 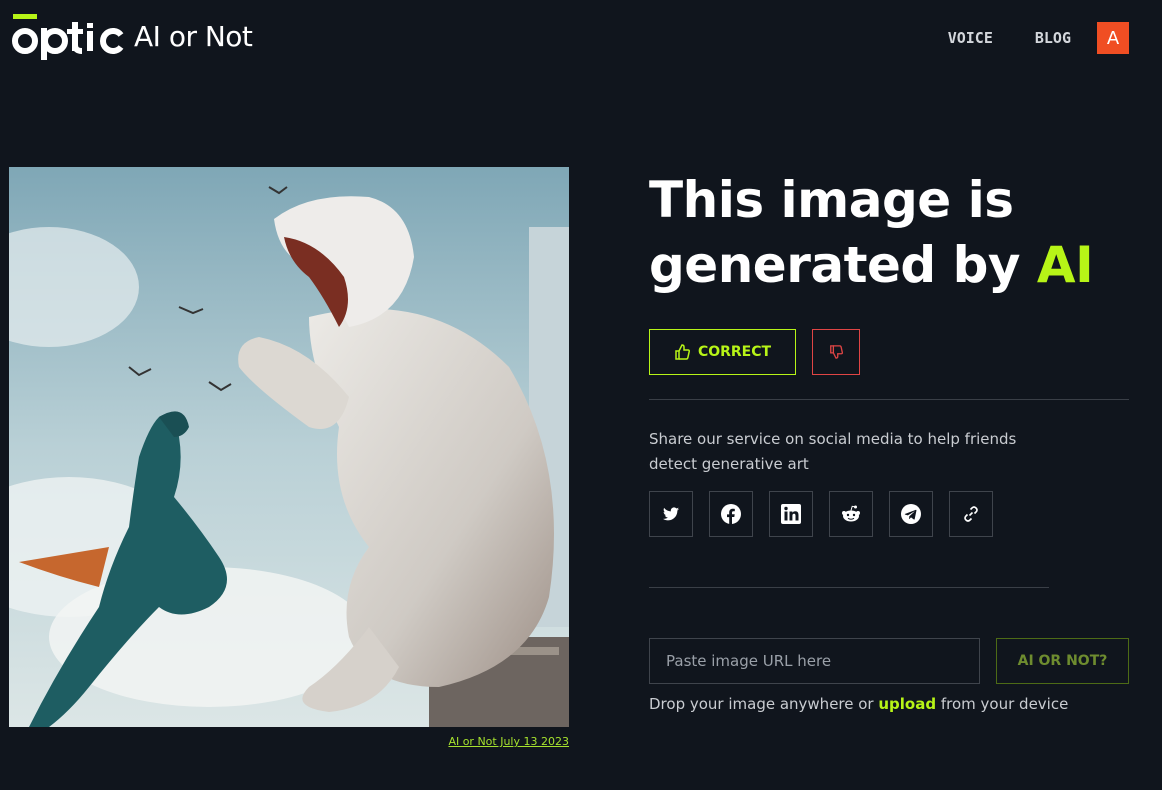 I want to click on image-url-input, so click(x=814, y=661).